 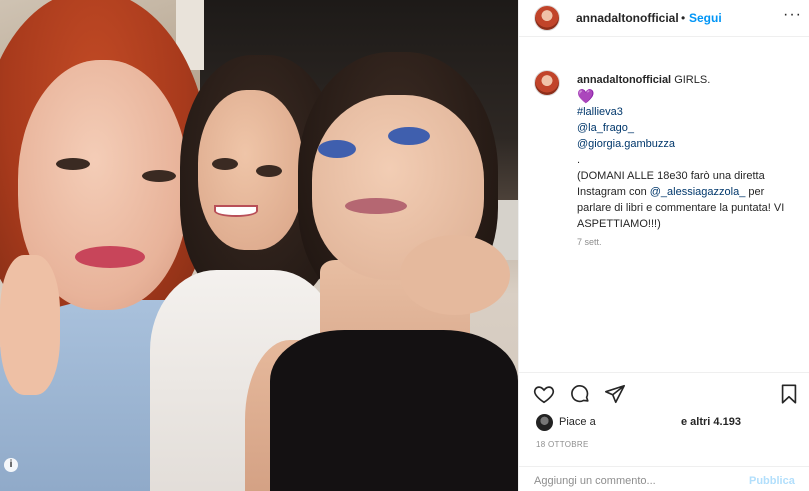 What do you see at coordinates (664, 394) in the screenshot?
I see `action-bar` at bounding box center [664, 394].